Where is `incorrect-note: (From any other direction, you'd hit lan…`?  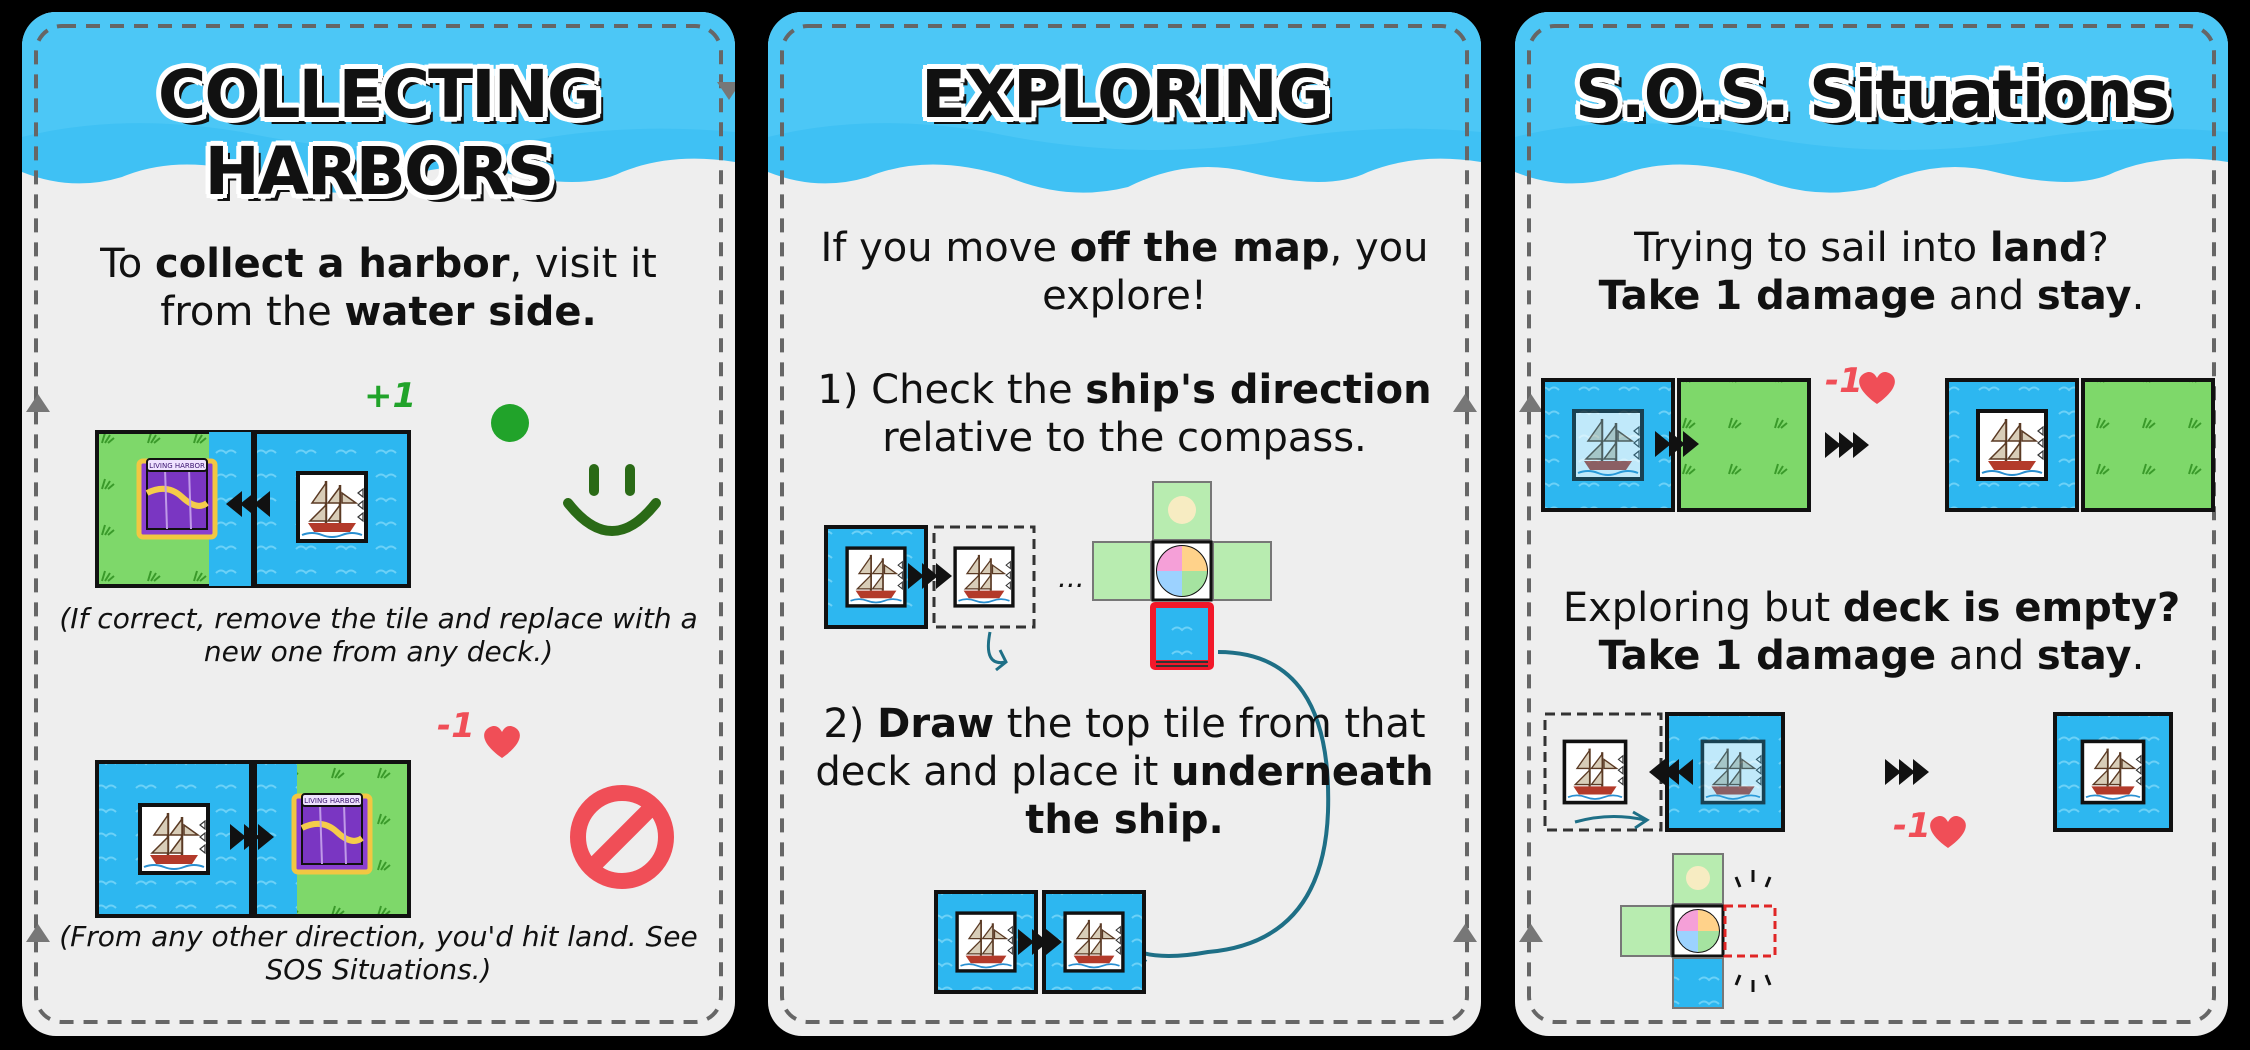
incorrect-note: (From any other direction, you'd hit lan… is located at coordinates (378, 953).